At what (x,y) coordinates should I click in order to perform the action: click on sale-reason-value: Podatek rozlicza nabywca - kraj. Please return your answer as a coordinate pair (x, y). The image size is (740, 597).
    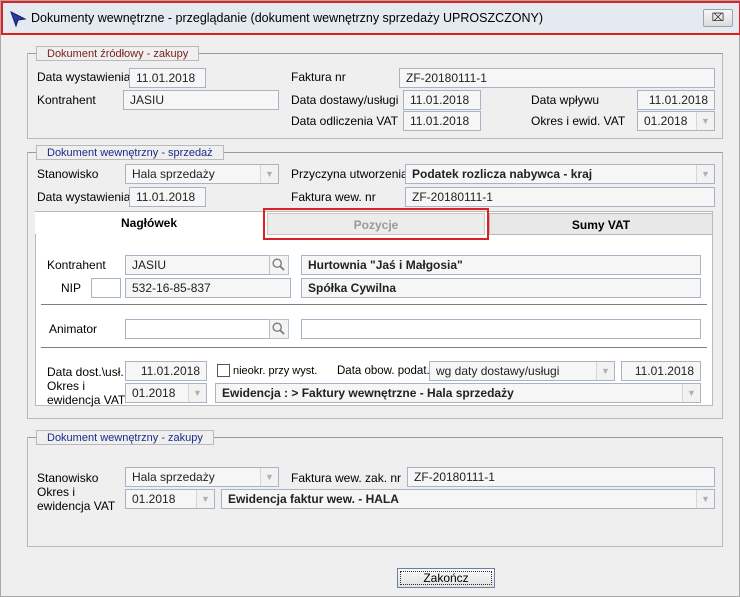
    Looking at the image, I should click on (502, 174).